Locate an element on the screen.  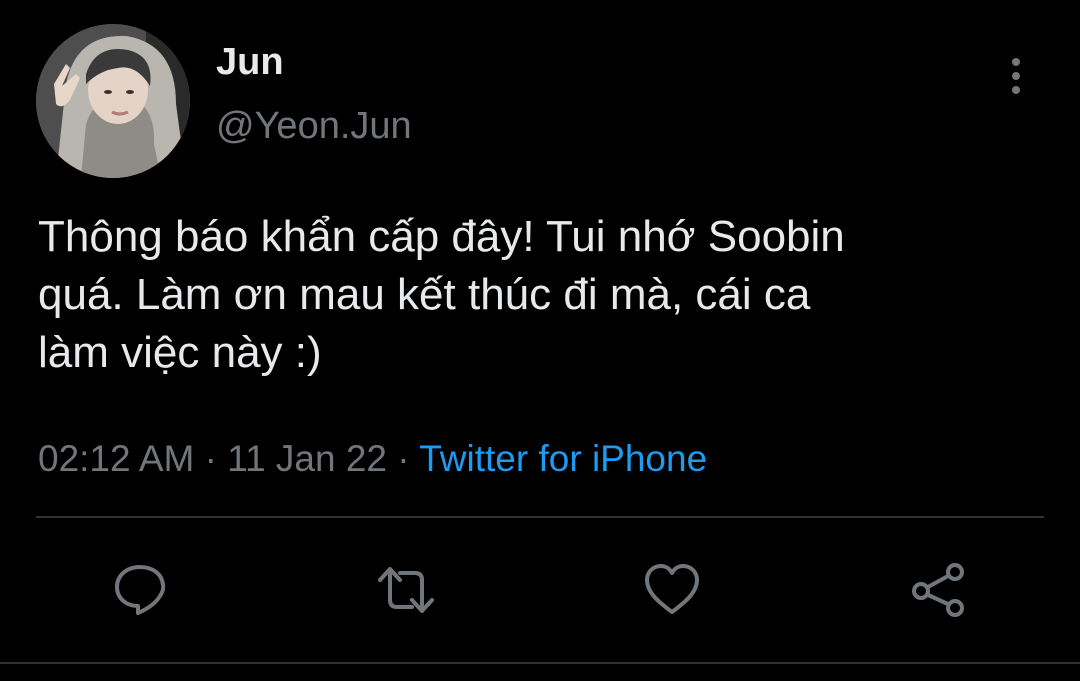
tweet-time: 02:12 AM is located at coordinates (116, 458).